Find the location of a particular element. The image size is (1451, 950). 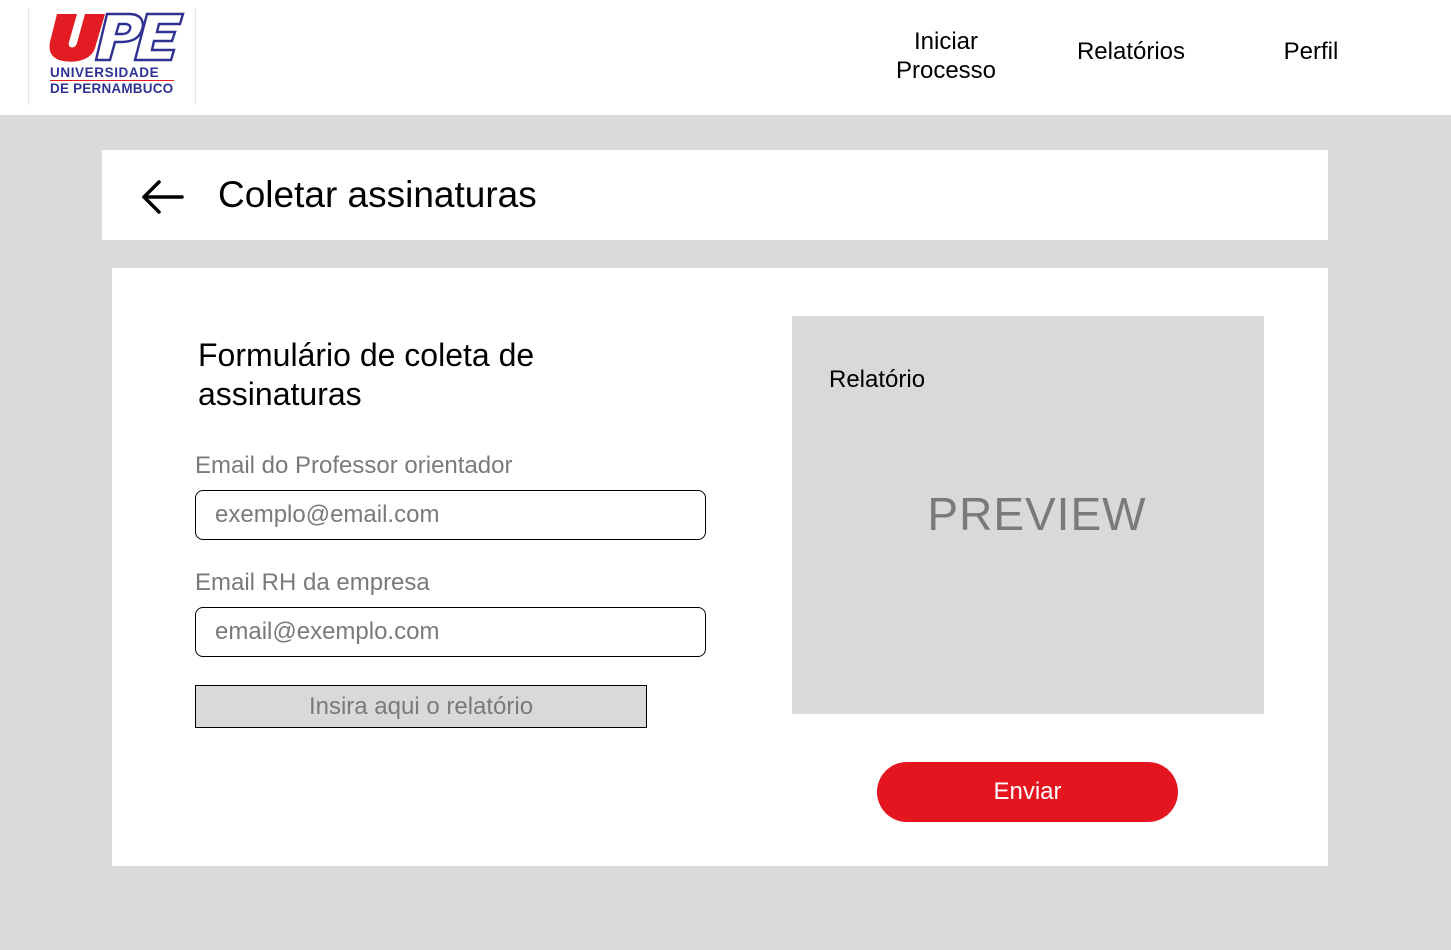

hr-email-input is located at coordinates (450, 632).